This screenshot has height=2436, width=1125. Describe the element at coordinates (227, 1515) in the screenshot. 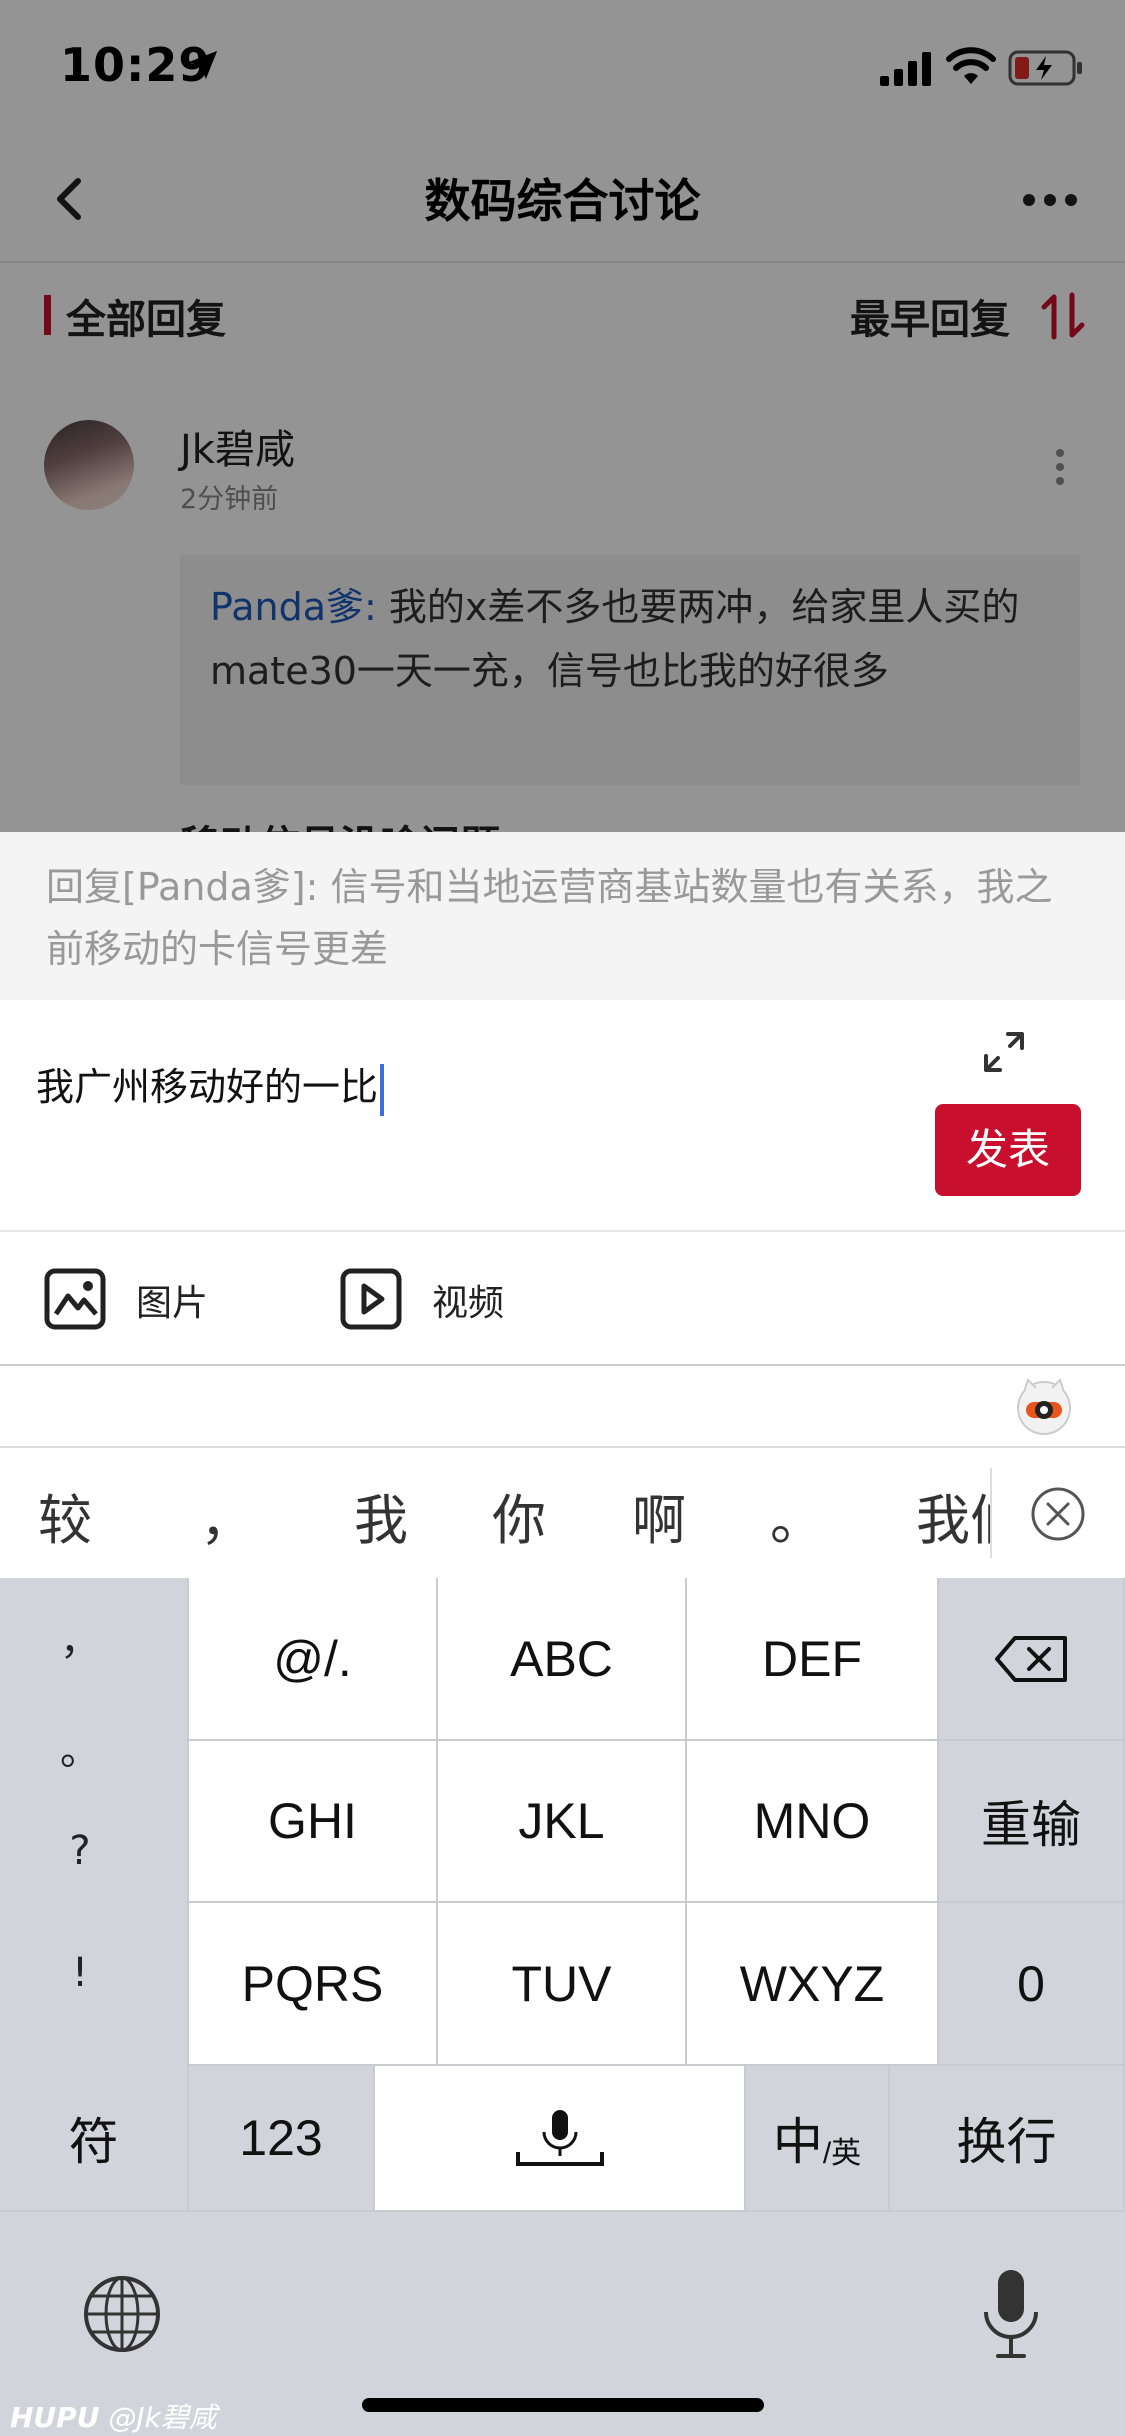

I see `candidate-word: ，` at that location.